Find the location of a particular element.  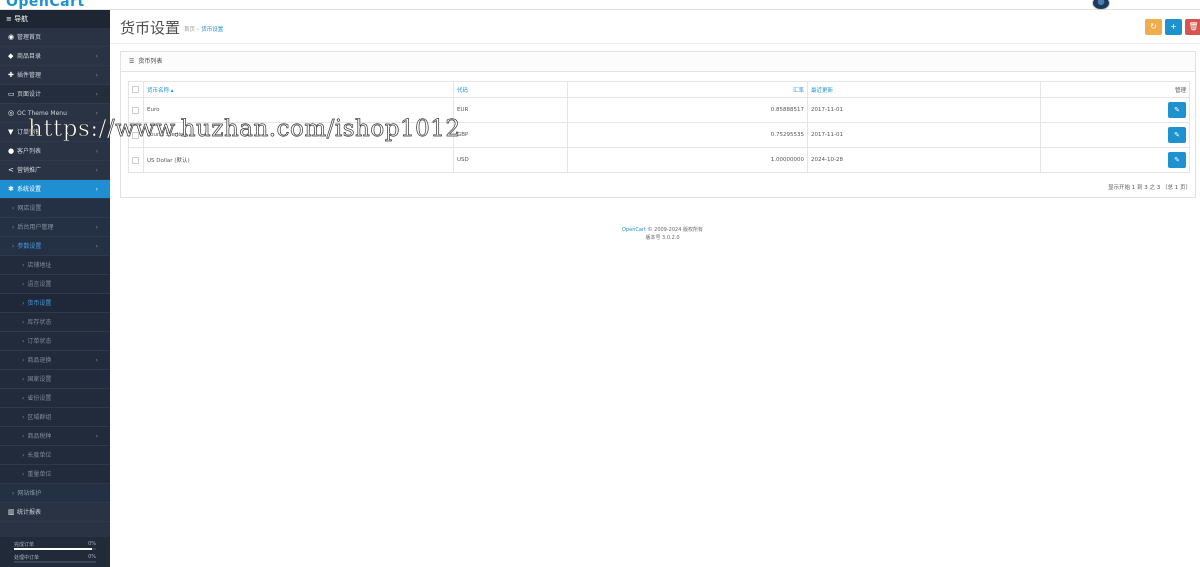

sidebar-param-item-5: › 商品退换 › is located at coordinates (55, 360).